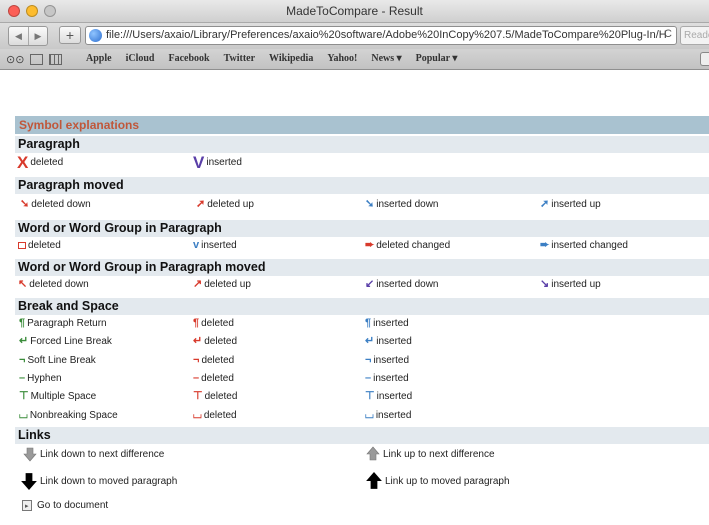  Describe the element at coordinates (387, 323) in the screenshot. I see `break-row-inserted: ¶ inserted` at that location.